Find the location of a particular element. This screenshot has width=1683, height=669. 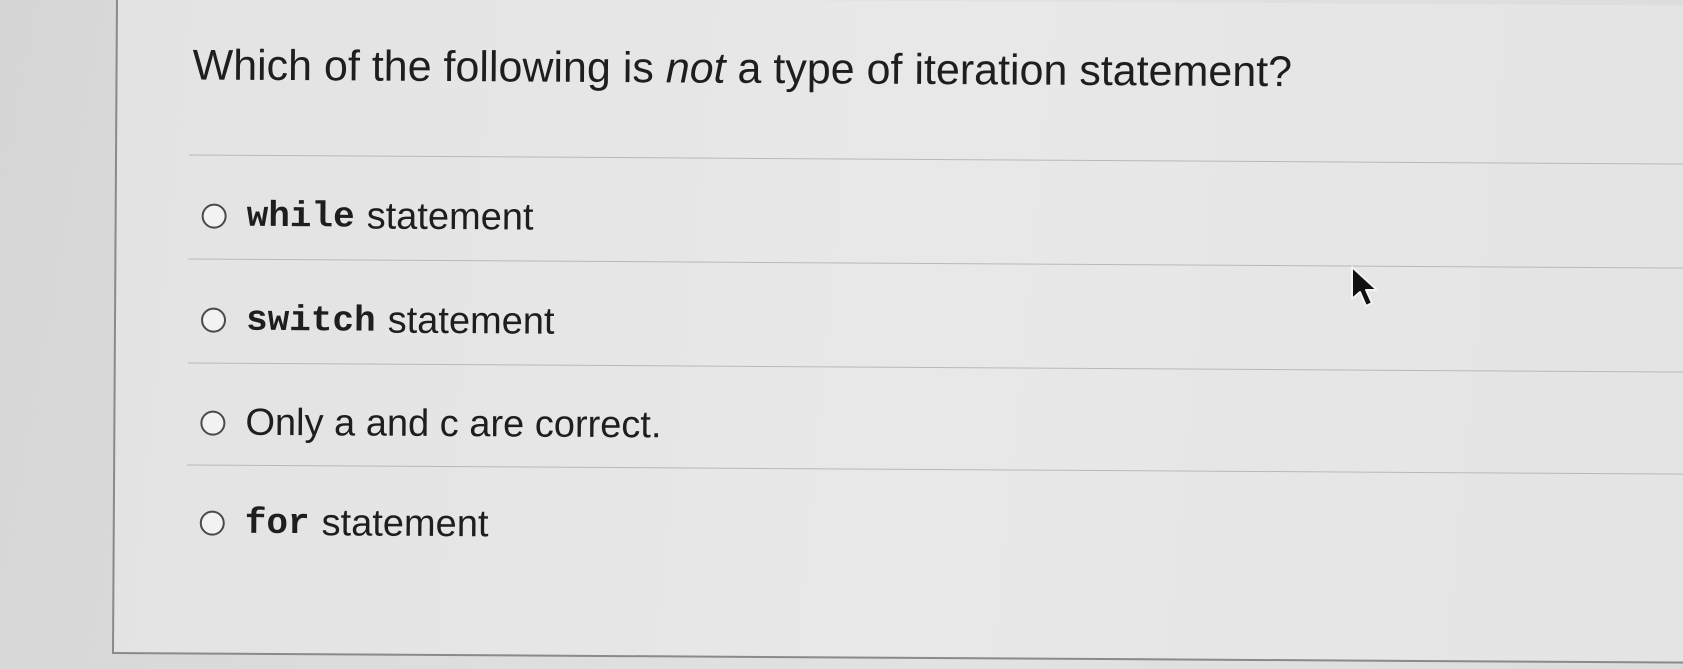

question-prefix: Which of the following is is located at coordinates (429, 67).